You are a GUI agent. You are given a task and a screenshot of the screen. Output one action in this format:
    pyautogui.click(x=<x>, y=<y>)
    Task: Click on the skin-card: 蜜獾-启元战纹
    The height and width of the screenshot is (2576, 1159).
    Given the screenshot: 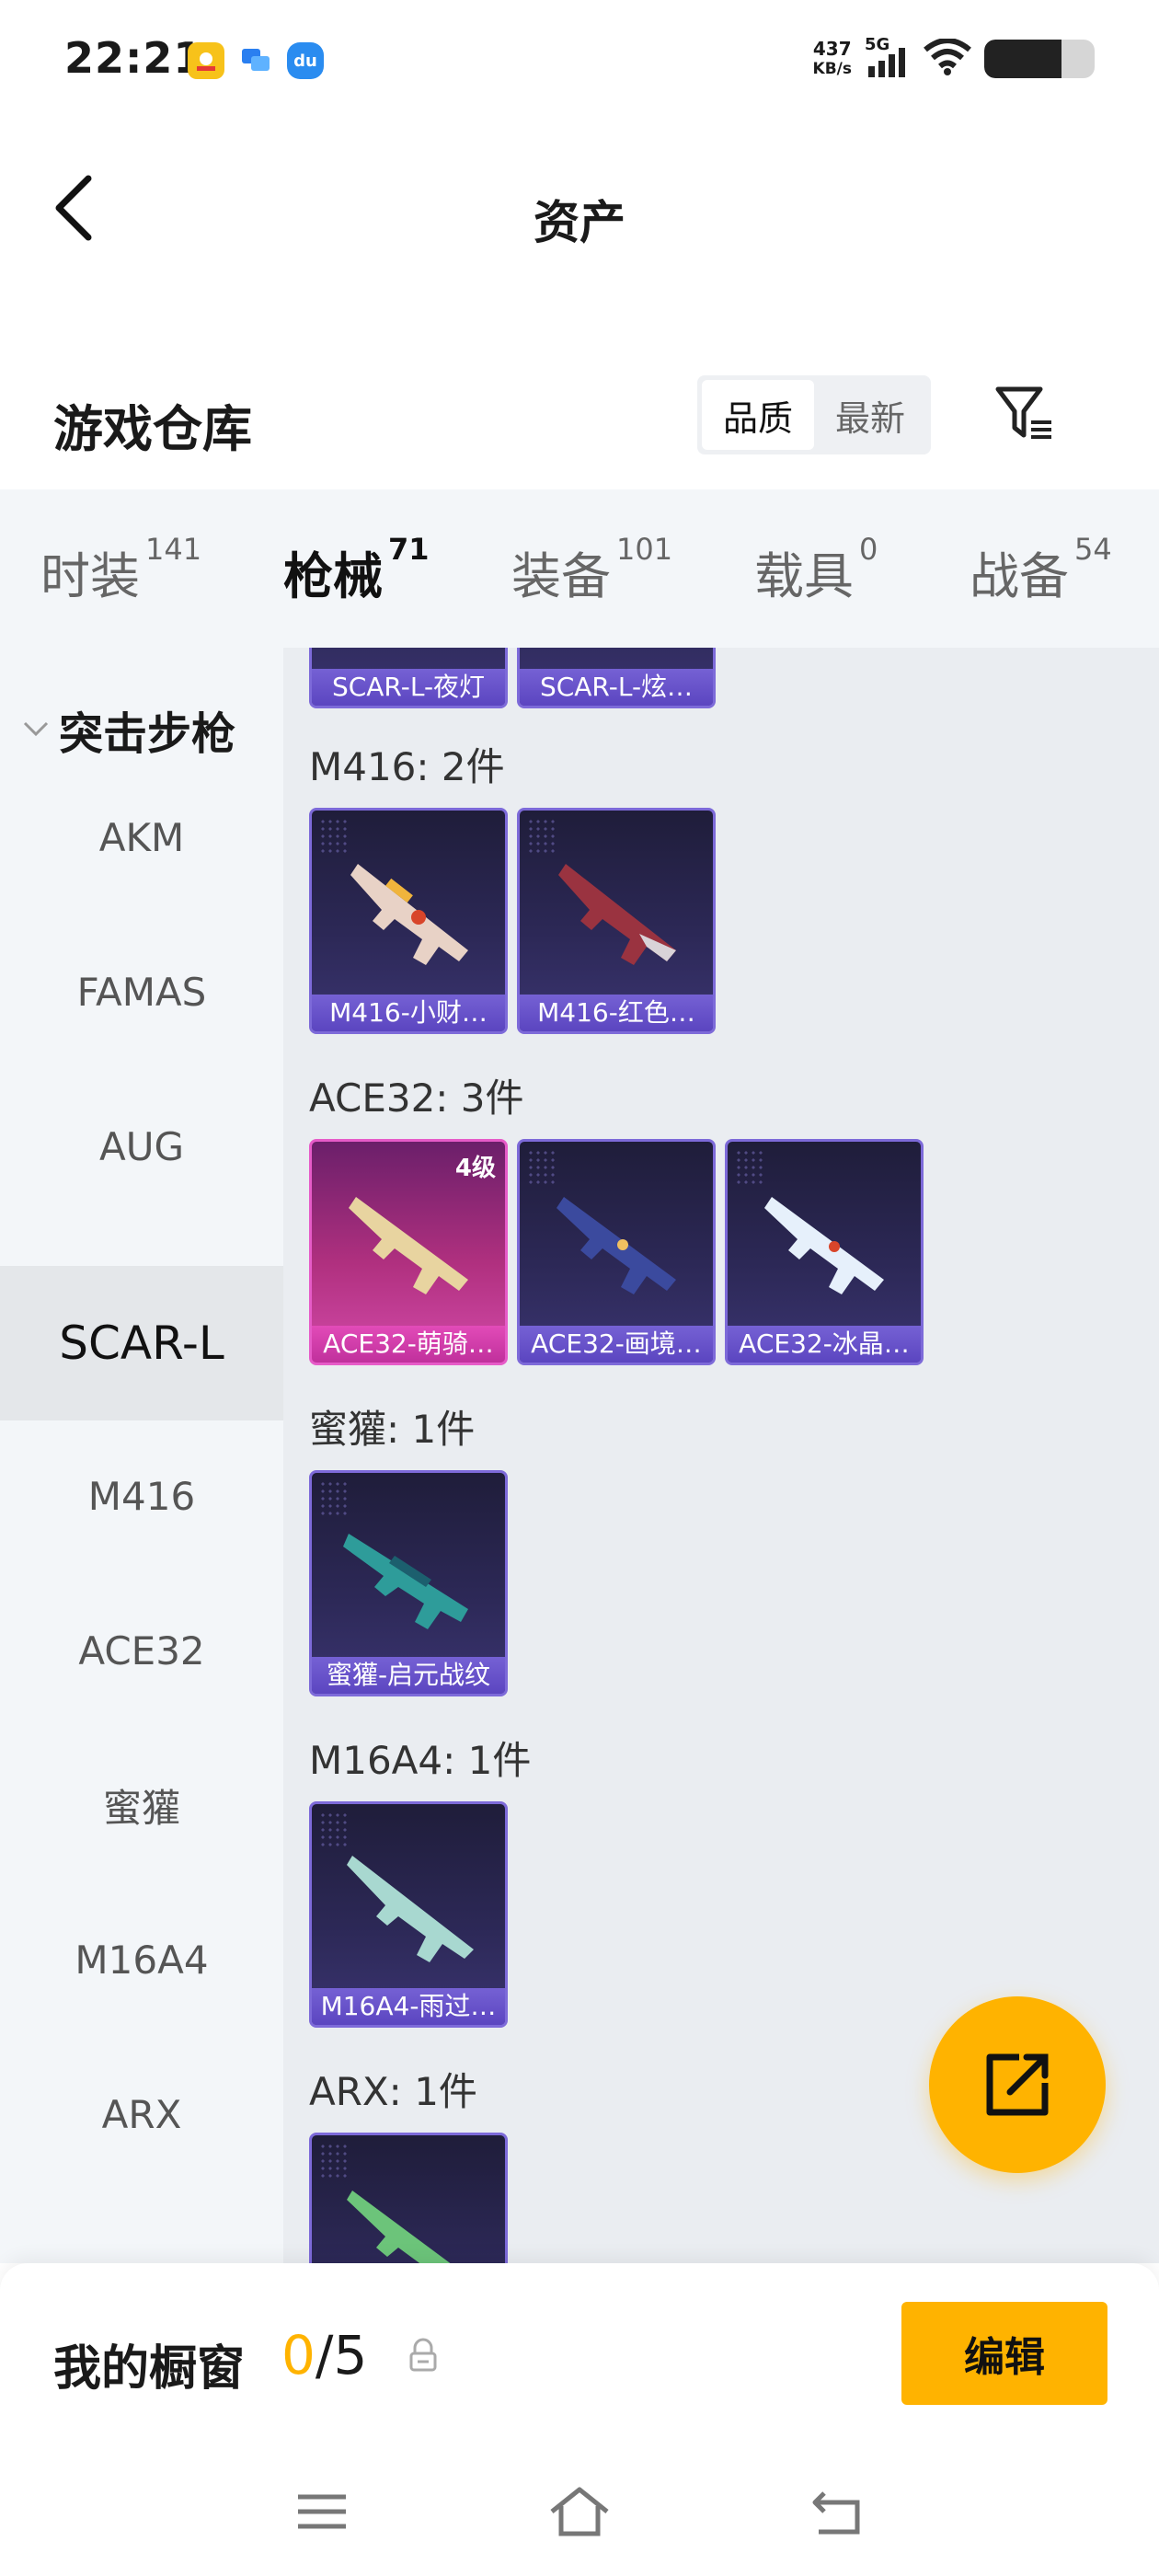 What is the action you would take?
    pyautogui.click(x=408, y=1583)
    